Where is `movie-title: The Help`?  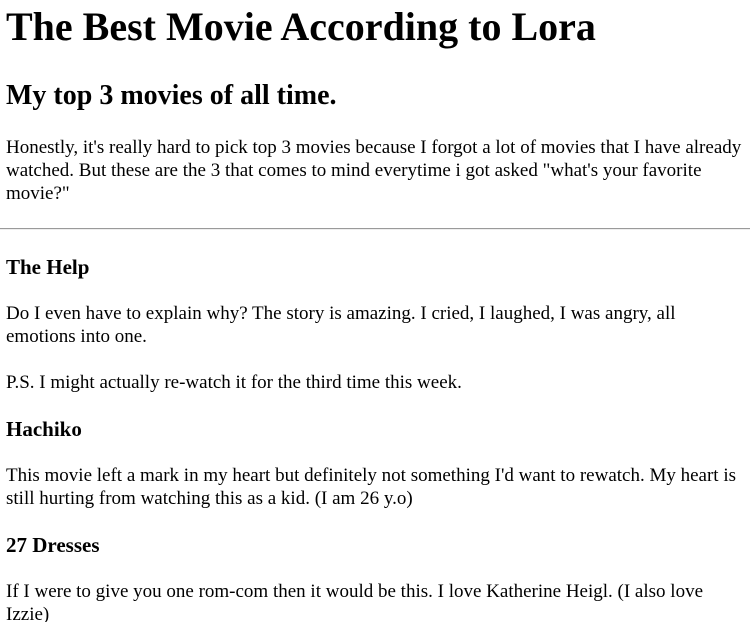 movie-title: The Help is located at coordinates (48, 267).